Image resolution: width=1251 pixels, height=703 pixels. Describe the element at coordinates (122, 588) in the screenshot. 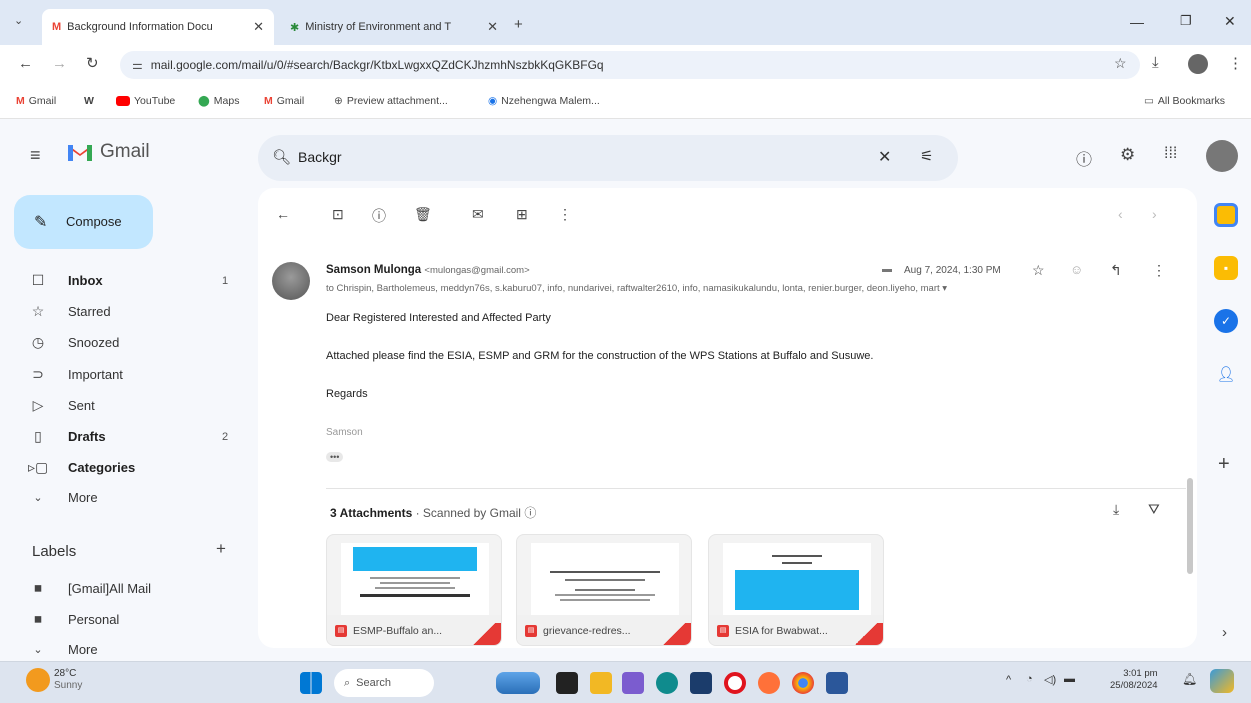

I see `label-item-all-mail: ◼ [Gmail]All Mail` at that location.